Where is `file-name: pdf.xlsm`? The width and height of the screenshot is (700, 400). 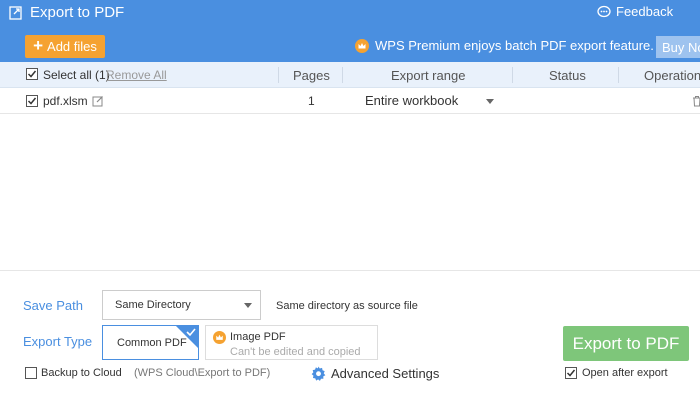
file-name: pdf.xlsm is located at coordinates (65, 101).